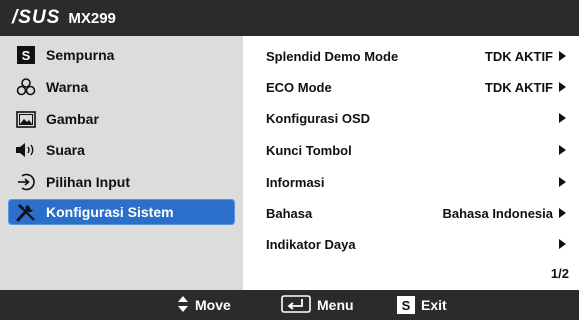 This screenshot has width=579, height=320. I want to click on splendid-s-icon: S, so click(26, 55).